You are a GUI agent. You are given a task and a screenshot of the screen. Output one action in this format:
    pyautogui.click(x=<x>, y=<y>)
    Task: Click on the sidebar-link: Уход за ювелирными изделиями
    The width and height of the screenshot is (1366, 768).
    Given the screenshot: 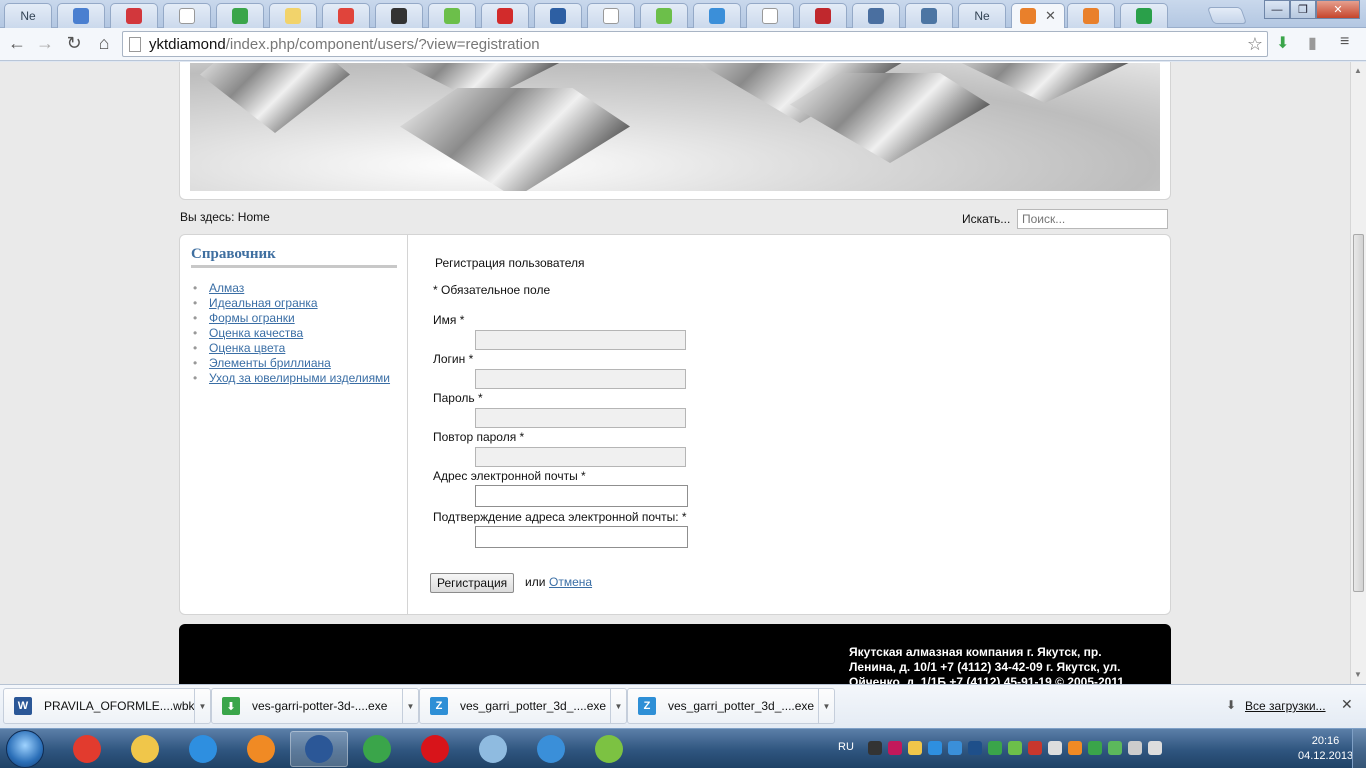 What is the action you would take?
    pyautogui.click(x=299, y=378)
    